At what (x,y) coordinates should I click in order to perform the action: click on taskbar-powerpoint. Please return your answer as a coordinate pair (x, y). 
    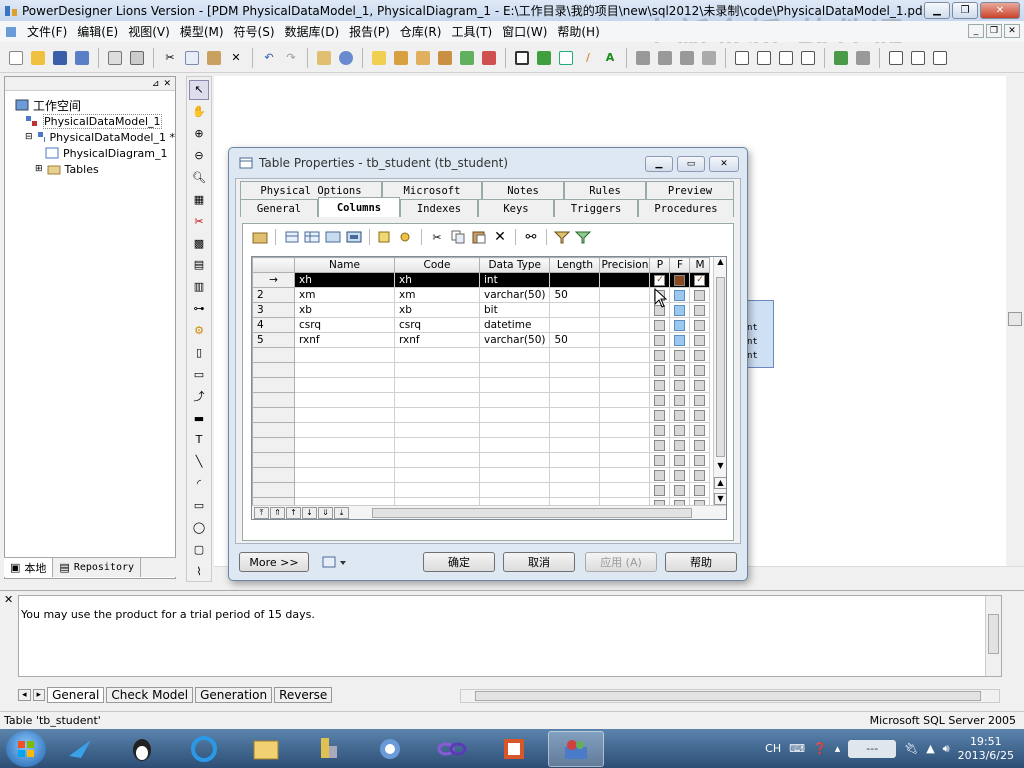
    Looking at the image, I should click on (514, 749).